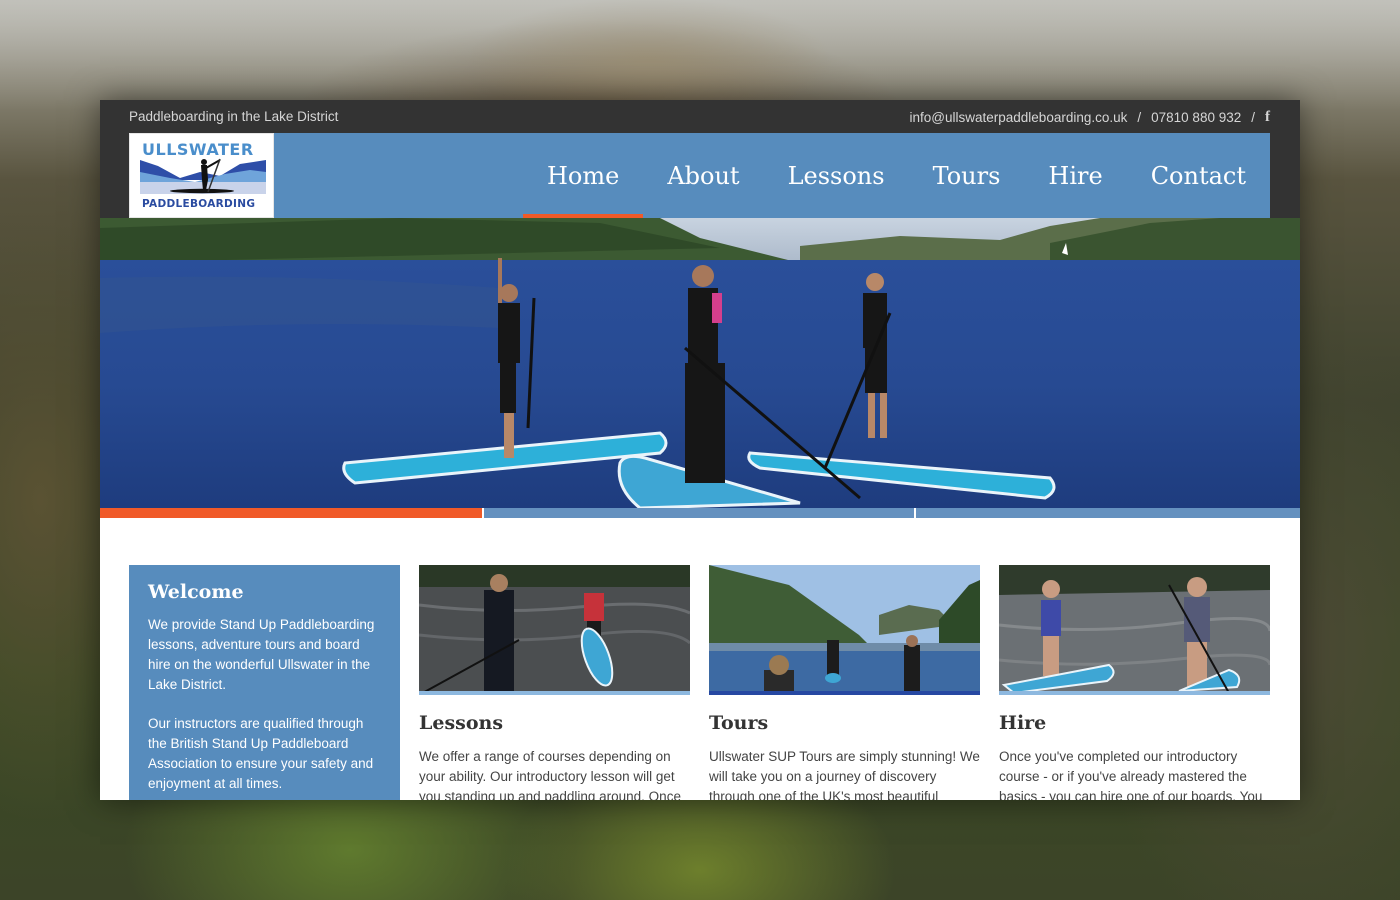 The image size is (1400, 900). I want to click on site-logo: ULLSWATER PADDLEBOARDING, so click(201, 175).